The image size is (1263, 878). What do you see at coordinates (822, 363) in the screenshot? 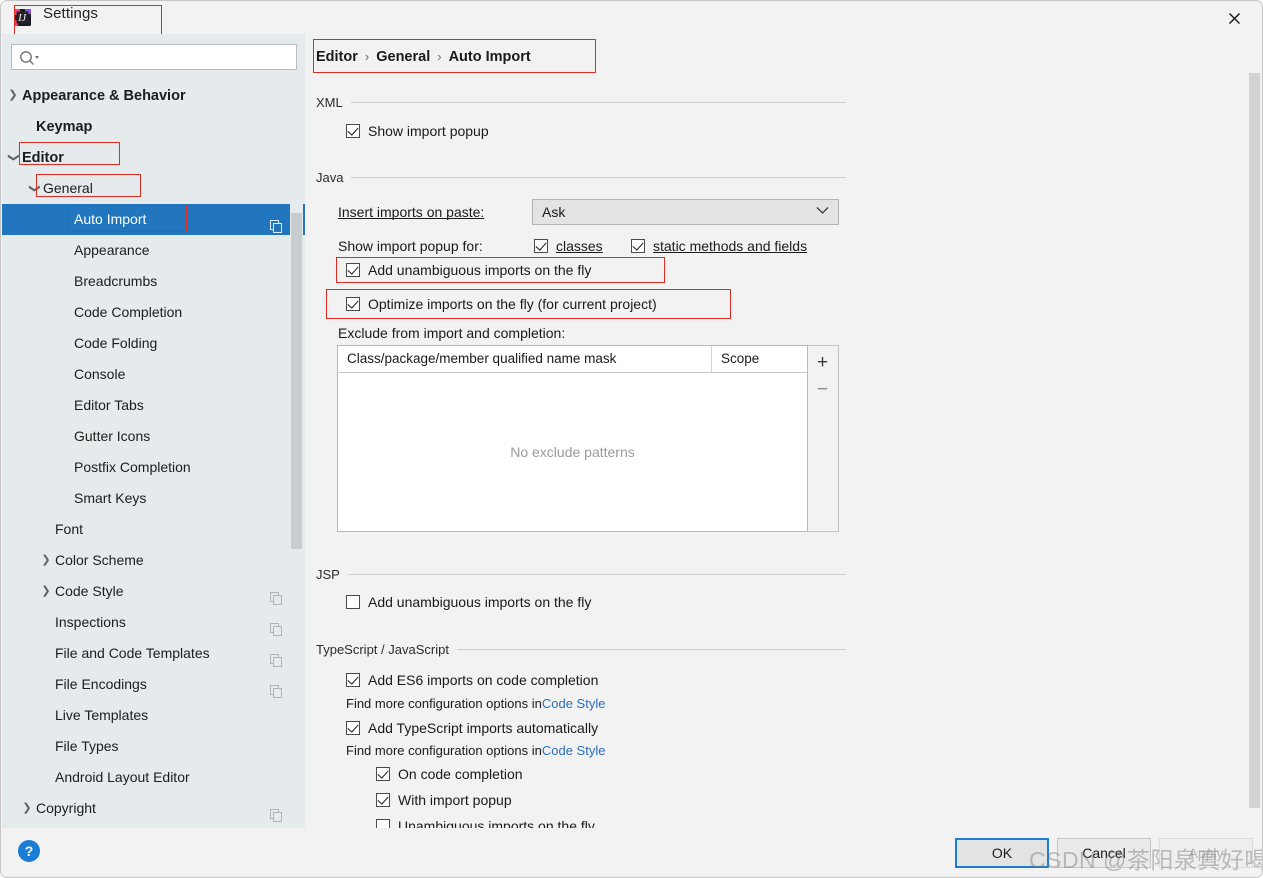
I see `add-pattern-button: +` at bounding box center [822, 363].